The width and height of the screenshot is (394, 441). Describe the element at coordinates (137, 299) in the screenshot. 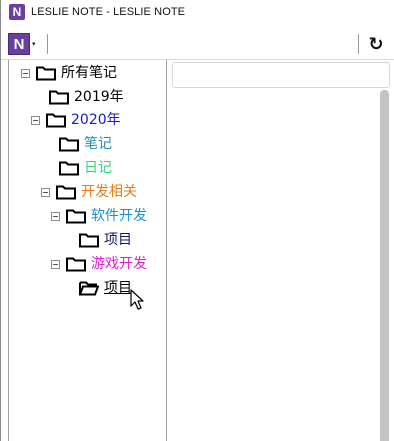

I see `mouse-cursor-icon` at that location.